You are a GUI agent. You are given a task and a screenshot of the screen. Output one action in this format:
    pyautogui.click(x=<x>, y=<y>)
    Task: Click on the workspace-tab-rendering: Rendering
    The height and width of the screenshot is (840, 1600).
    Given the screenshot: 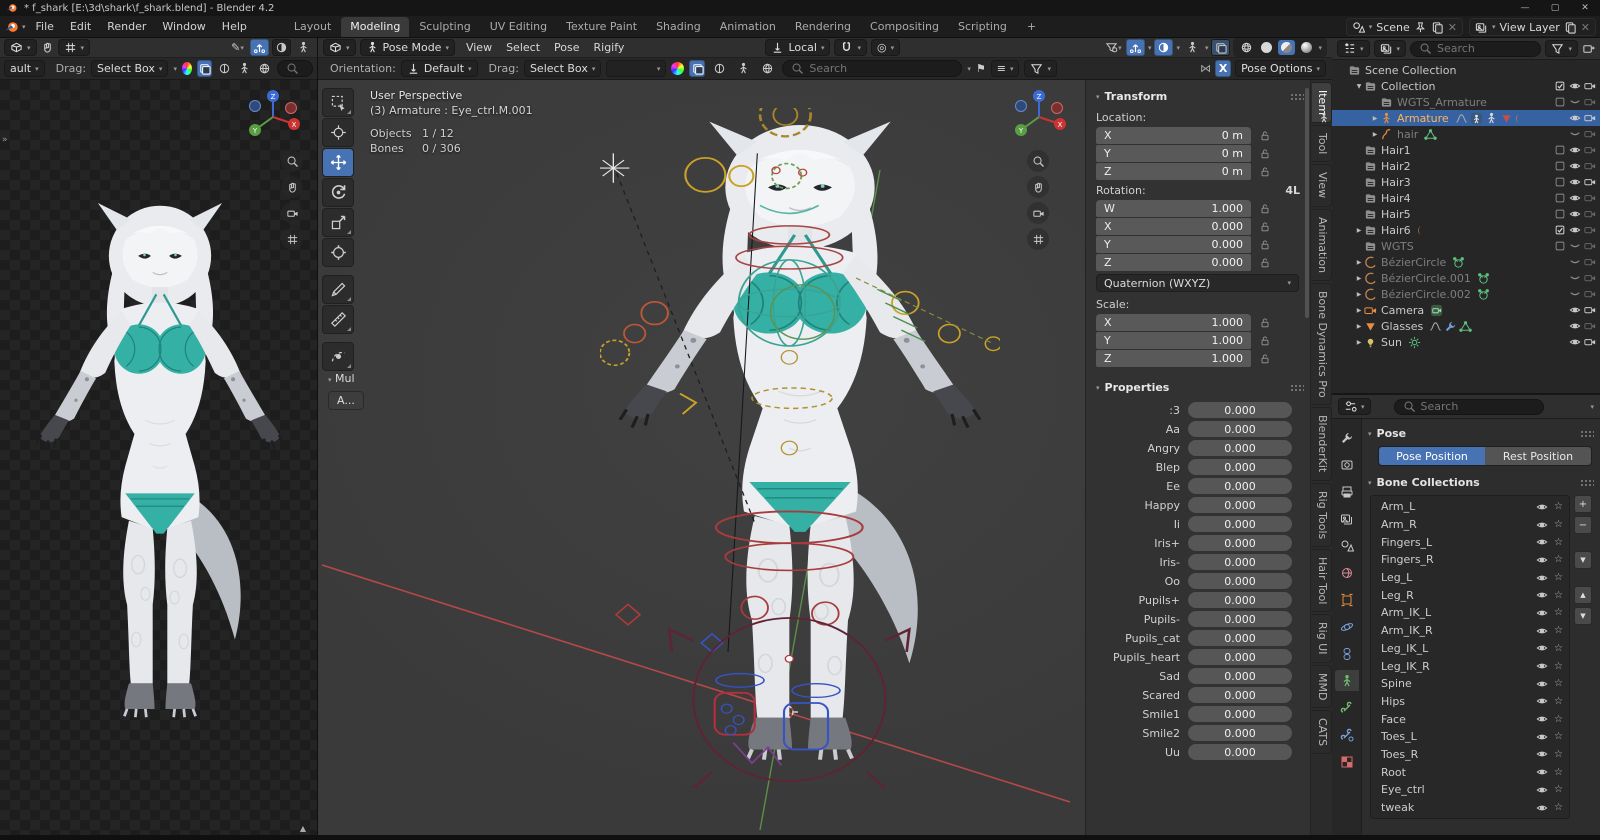 What is the action you would take?
    pyautogui.click(x=823, y=27)
    